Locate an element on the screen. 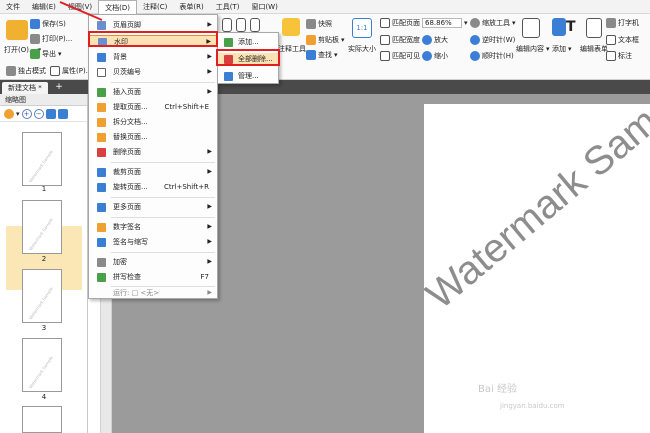 The height and width of the screenshot is (433, 650). extract-page-icon is located at coordinates (101, 107).